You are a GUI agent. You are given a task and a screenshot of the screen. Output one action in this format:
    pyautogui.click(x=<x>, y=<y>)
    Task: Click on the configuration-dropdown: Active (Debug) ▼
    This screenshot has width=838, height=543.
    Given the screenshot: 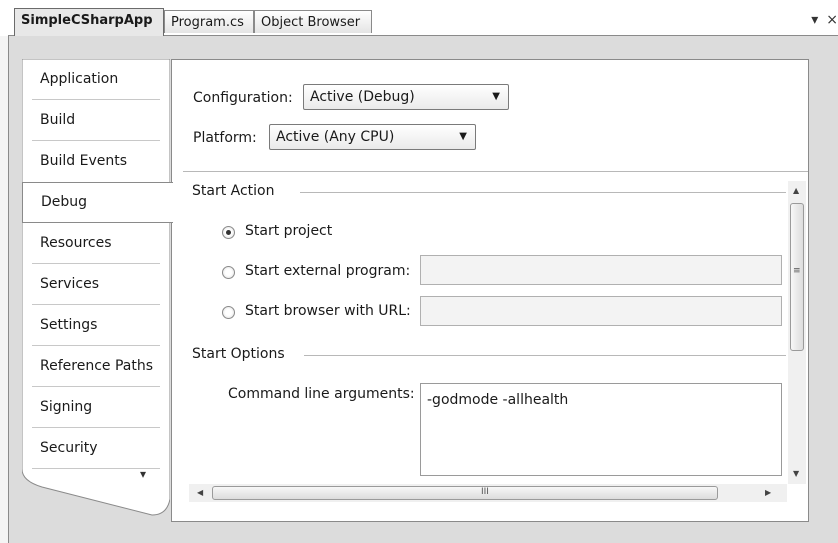 What is the action you would take?
    pyautogui.click(x=406, y=97)
    